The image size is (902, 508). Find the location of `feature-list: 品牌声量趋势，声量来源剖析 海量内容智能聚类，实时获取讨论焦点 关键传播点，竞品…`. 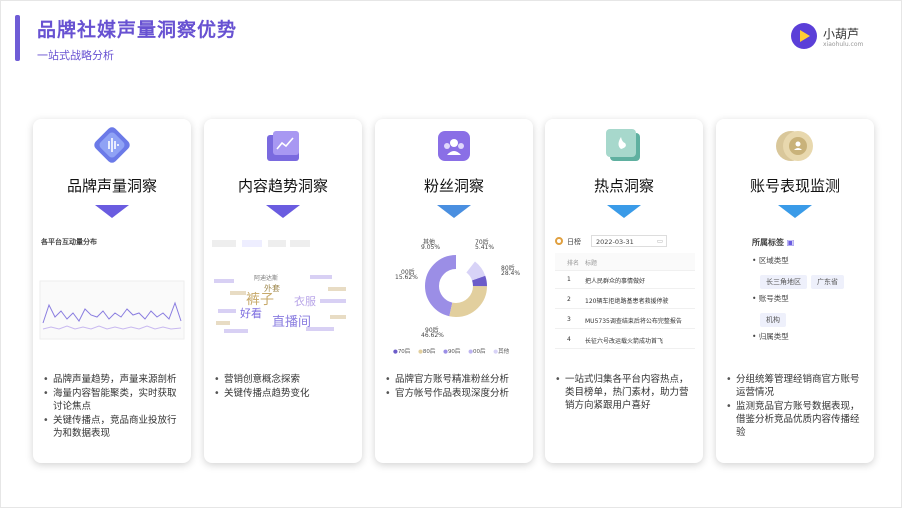

feature-list: 品牌声量趋势，声量来源剖析 海量内容智能聚类，实时获取讨论焦点 关键传播点，竞品… is located at coordinates (114, 407).